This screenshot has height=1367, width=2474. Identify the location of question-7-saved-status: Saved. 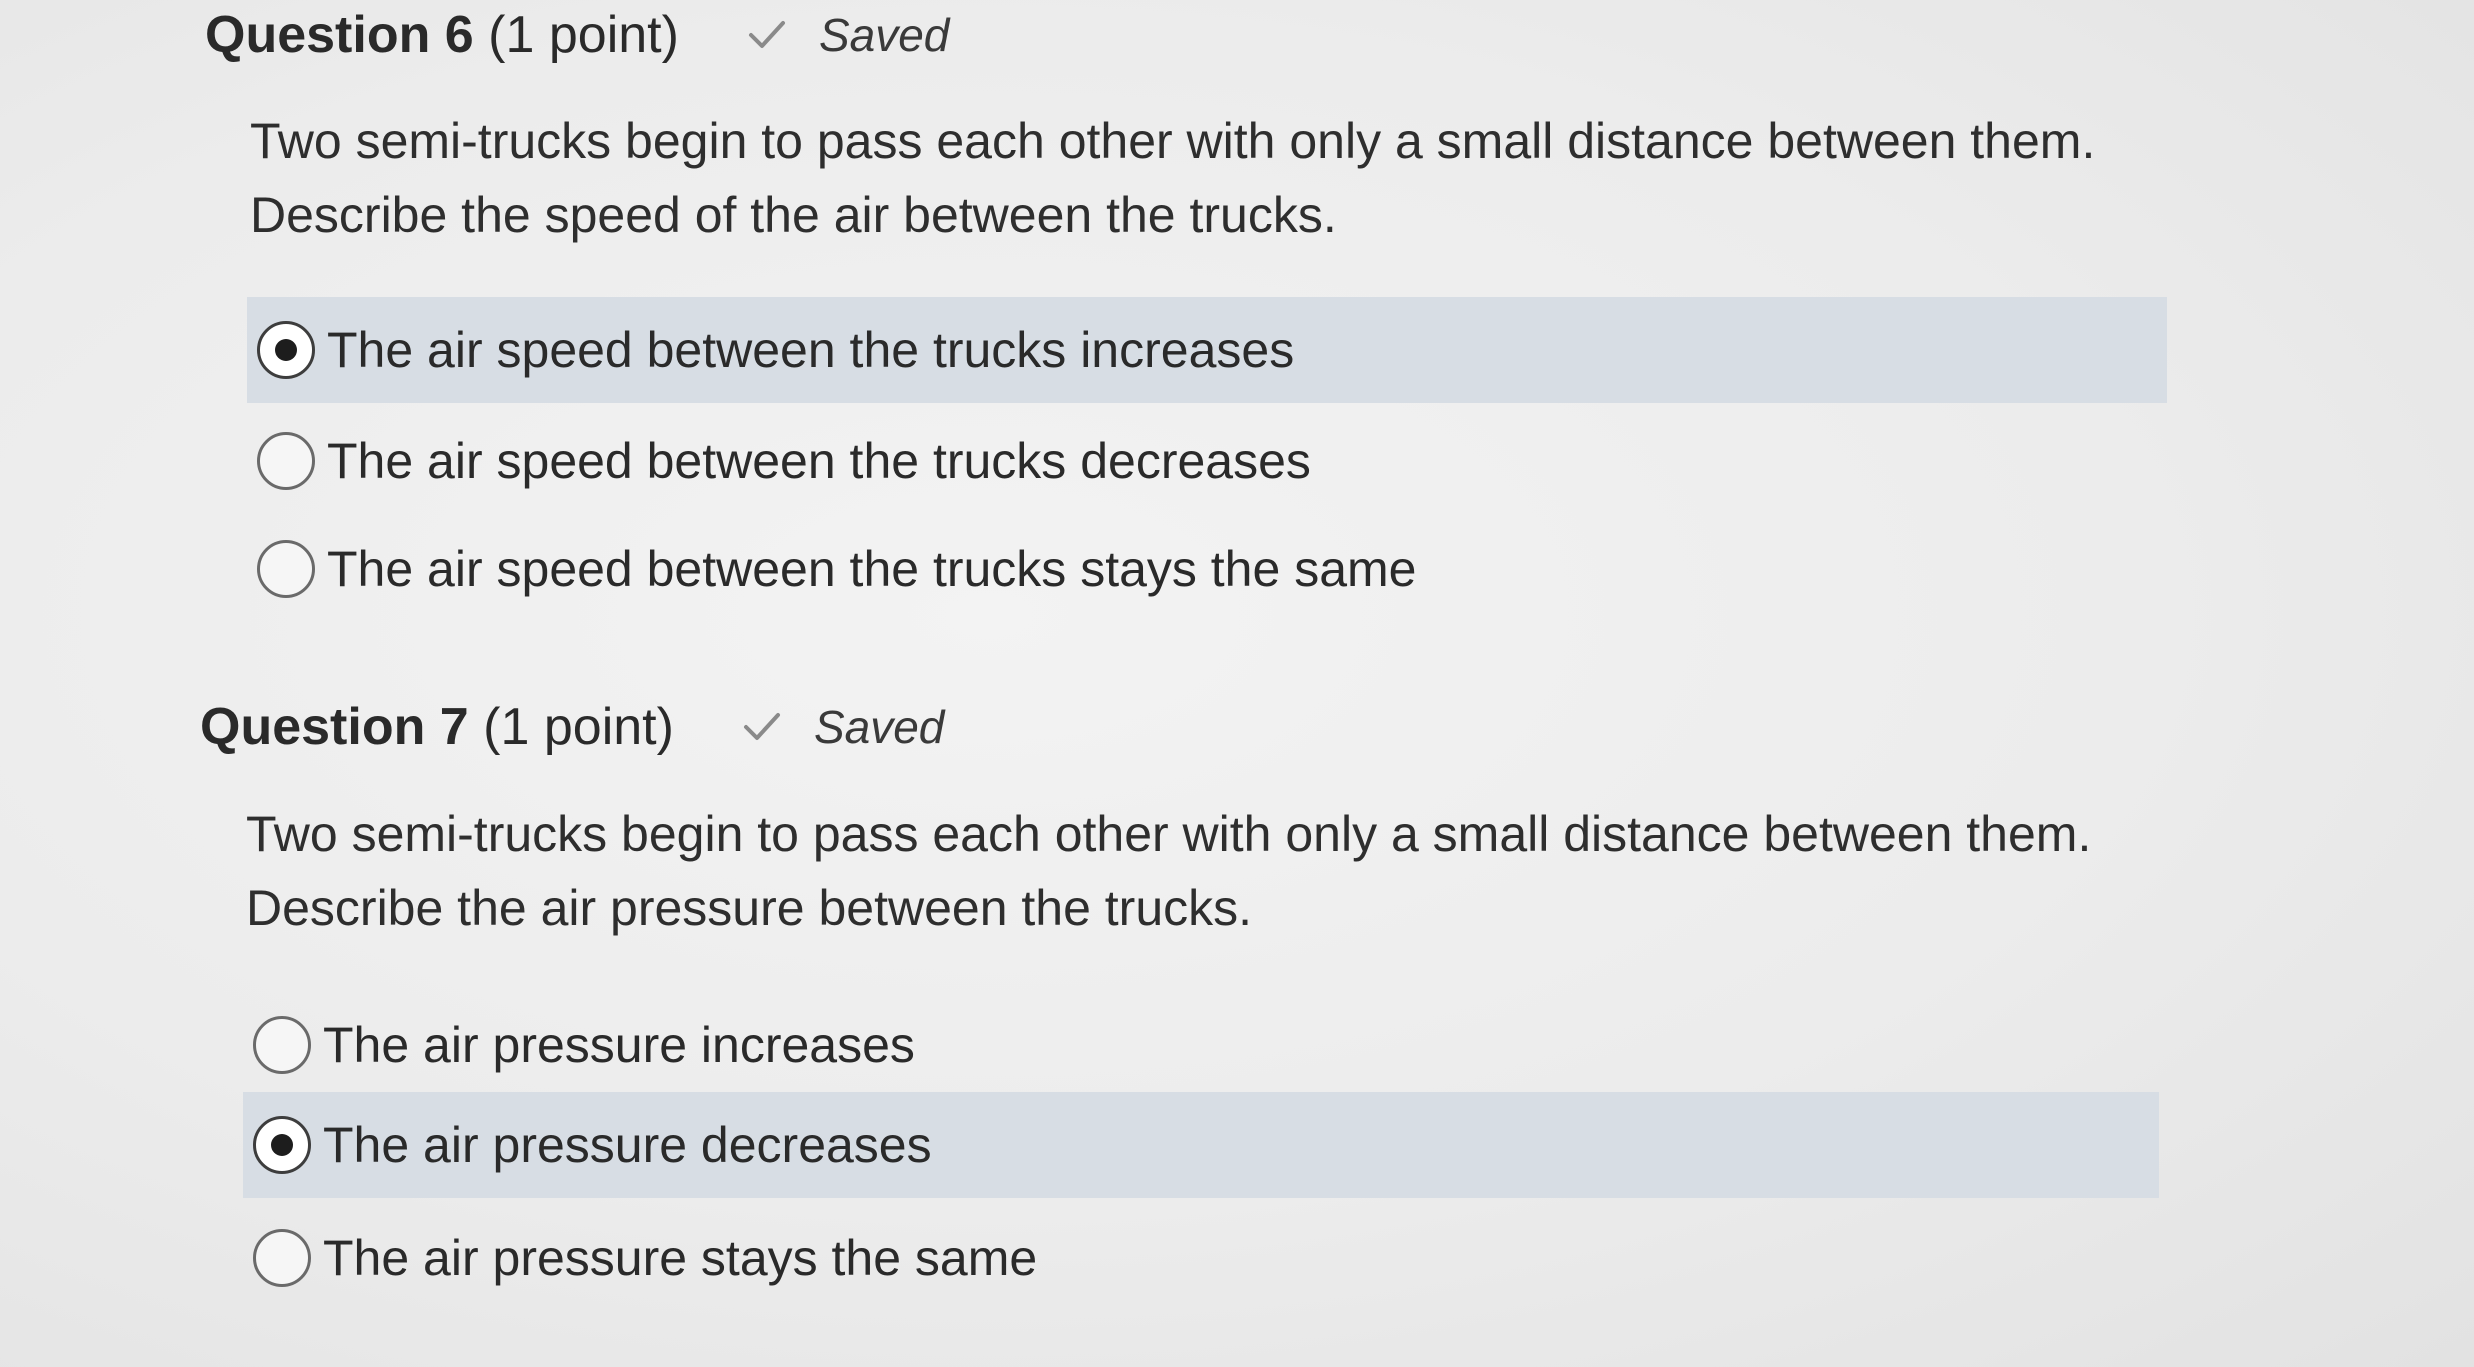
(842, 727).